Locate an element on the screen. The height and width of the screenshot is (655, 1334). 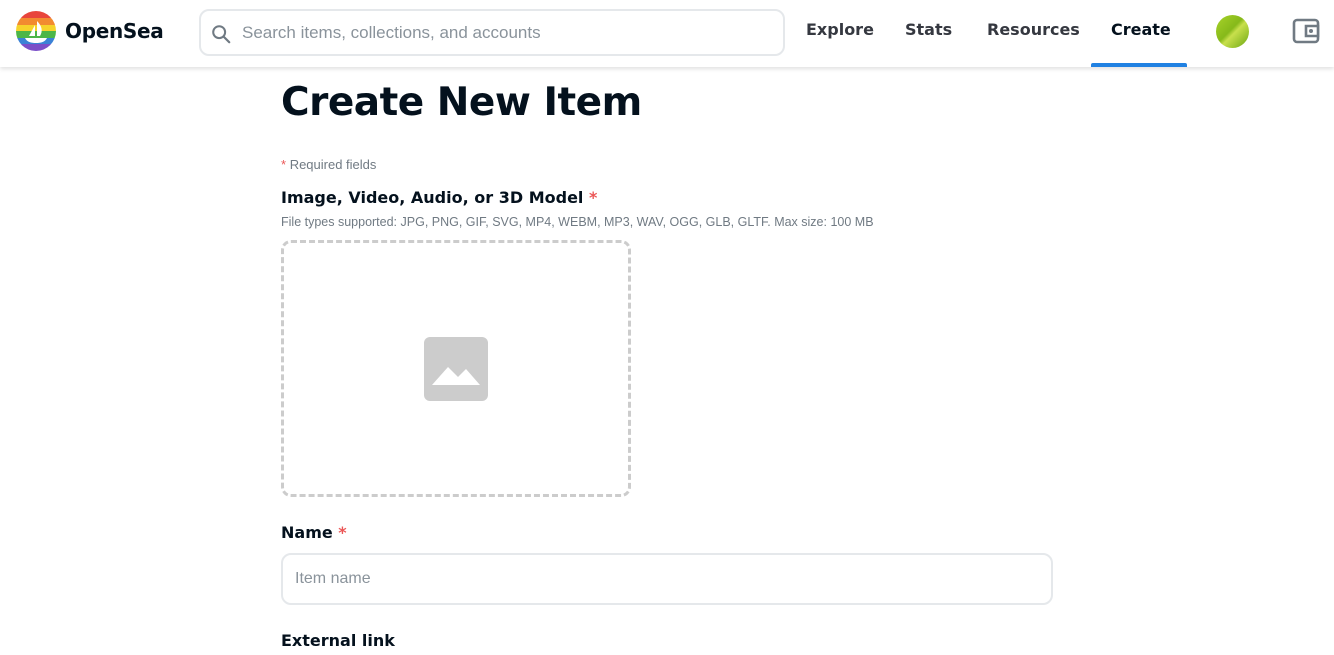
required-fields-note: * Required fields is located at coordinates (328, 164).